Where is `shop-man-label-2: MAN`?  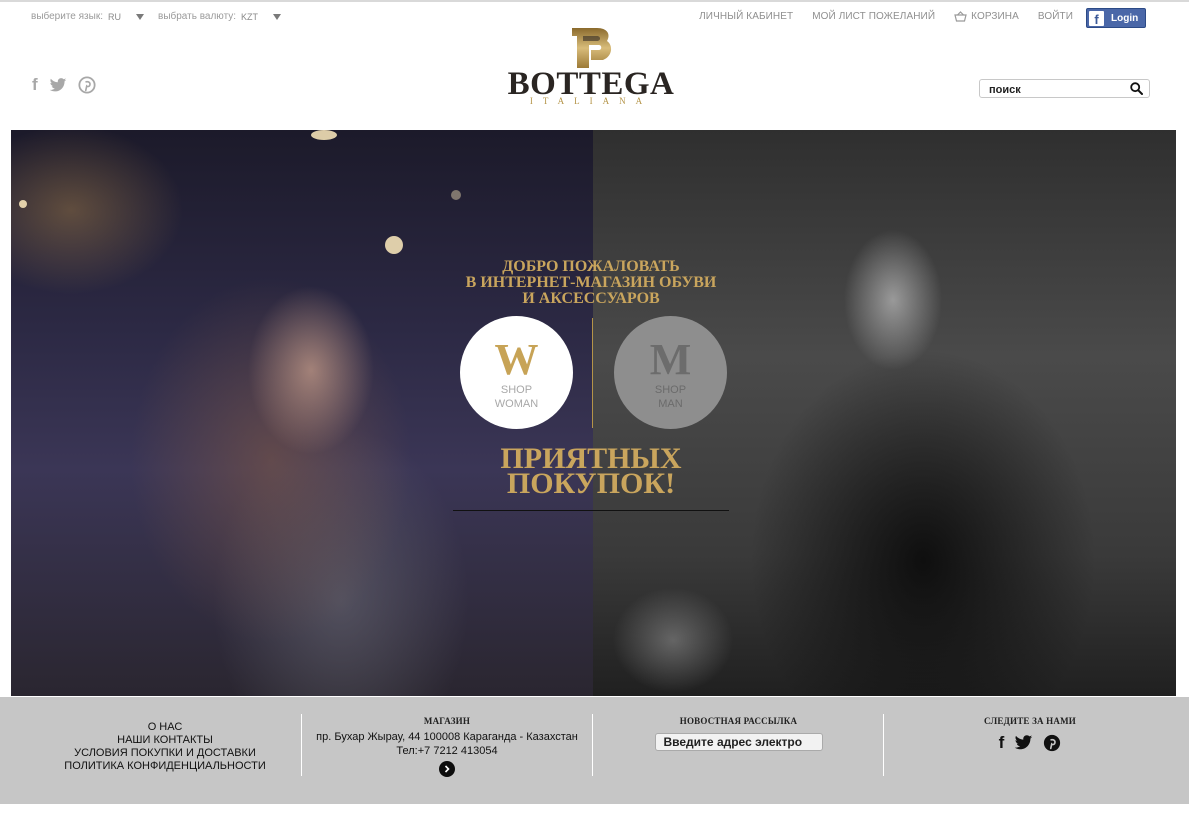 shop-man-label-2: MAN is located at coordinates (670, 404).